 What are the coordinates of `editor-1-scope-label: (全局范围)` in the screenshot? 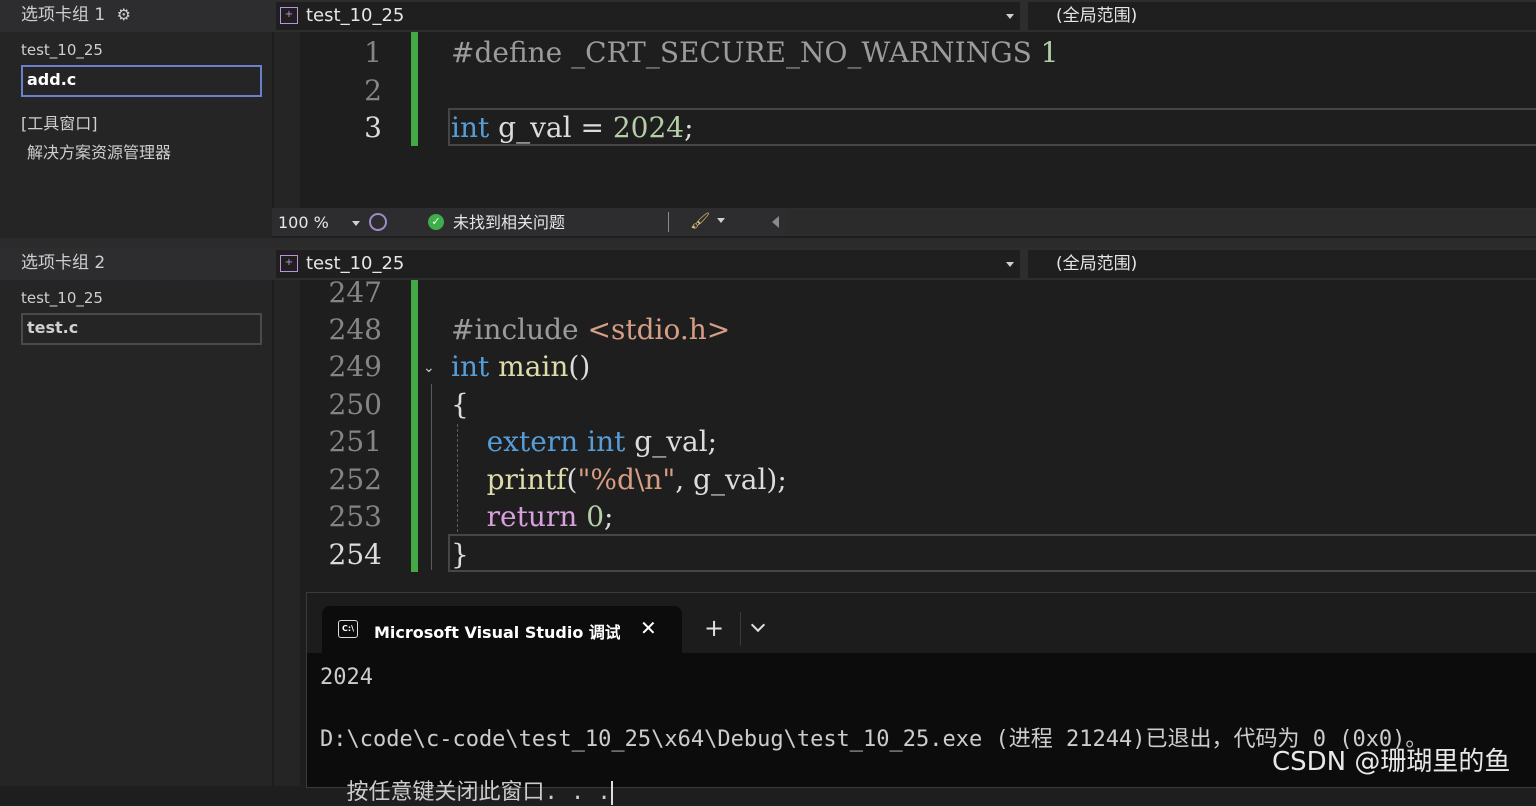 It's located at (1097, 16).